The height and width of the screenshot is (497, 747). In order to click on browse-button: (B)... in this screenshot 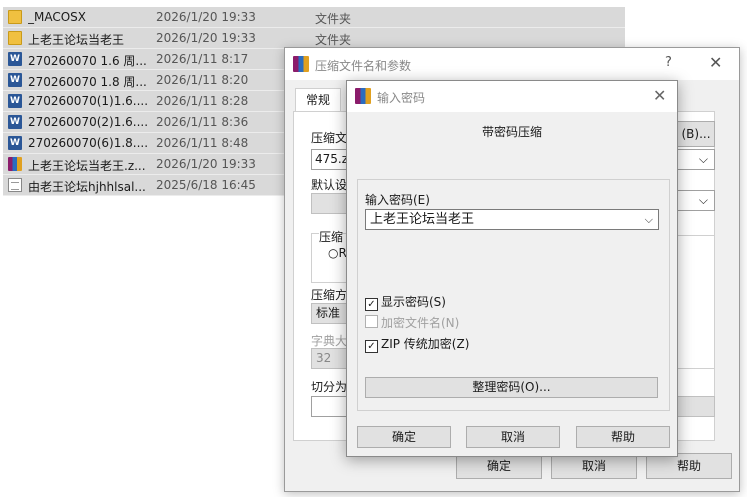, I will do `click(696, 134)`.